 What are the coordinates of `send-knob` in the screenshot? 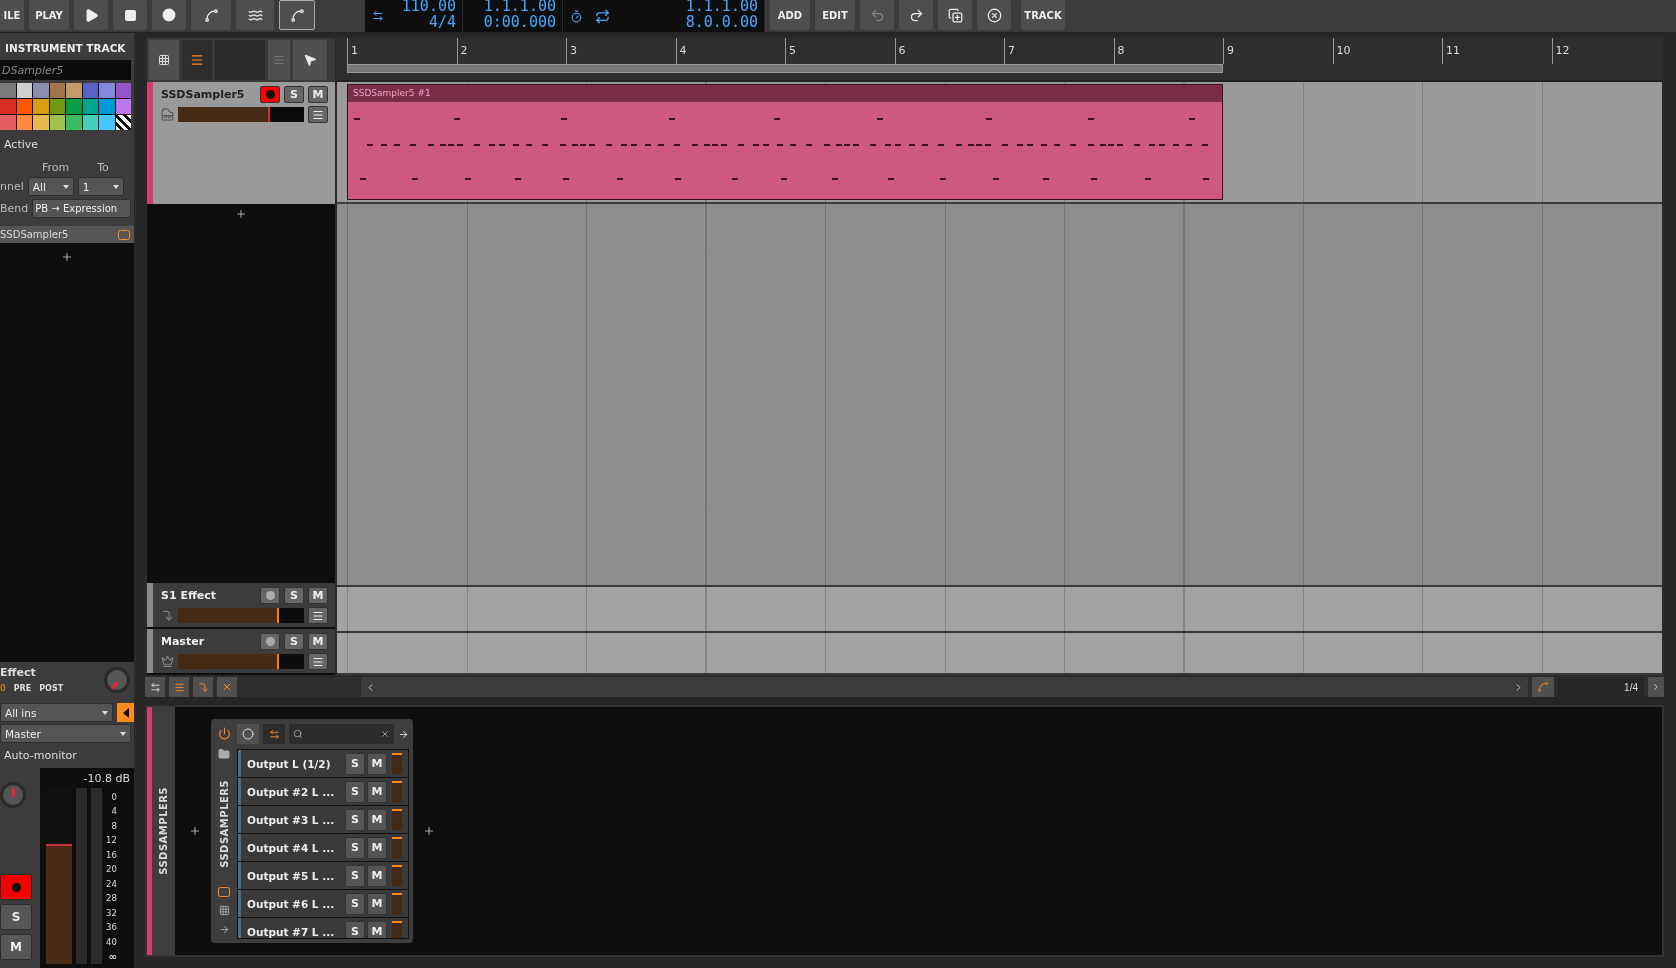 It's located at (117, 679).